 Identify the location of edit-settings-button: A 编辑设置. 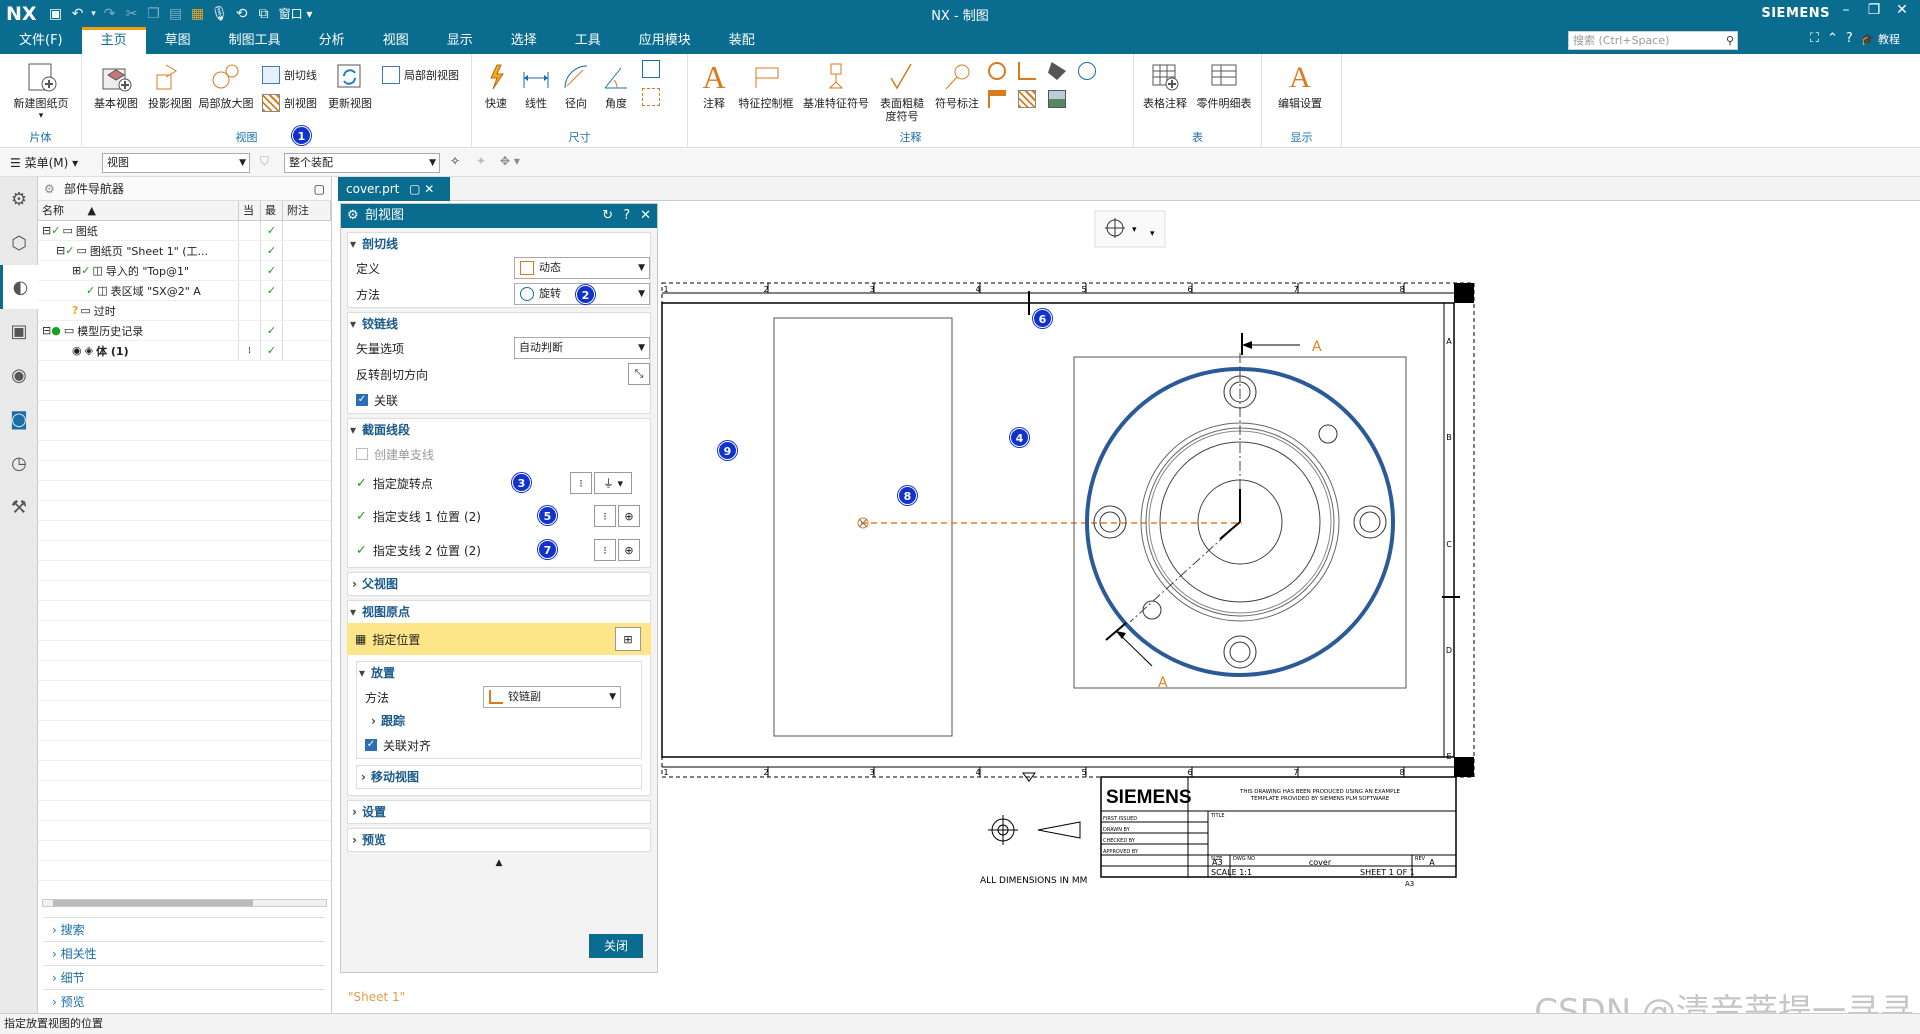
(1300, 85).